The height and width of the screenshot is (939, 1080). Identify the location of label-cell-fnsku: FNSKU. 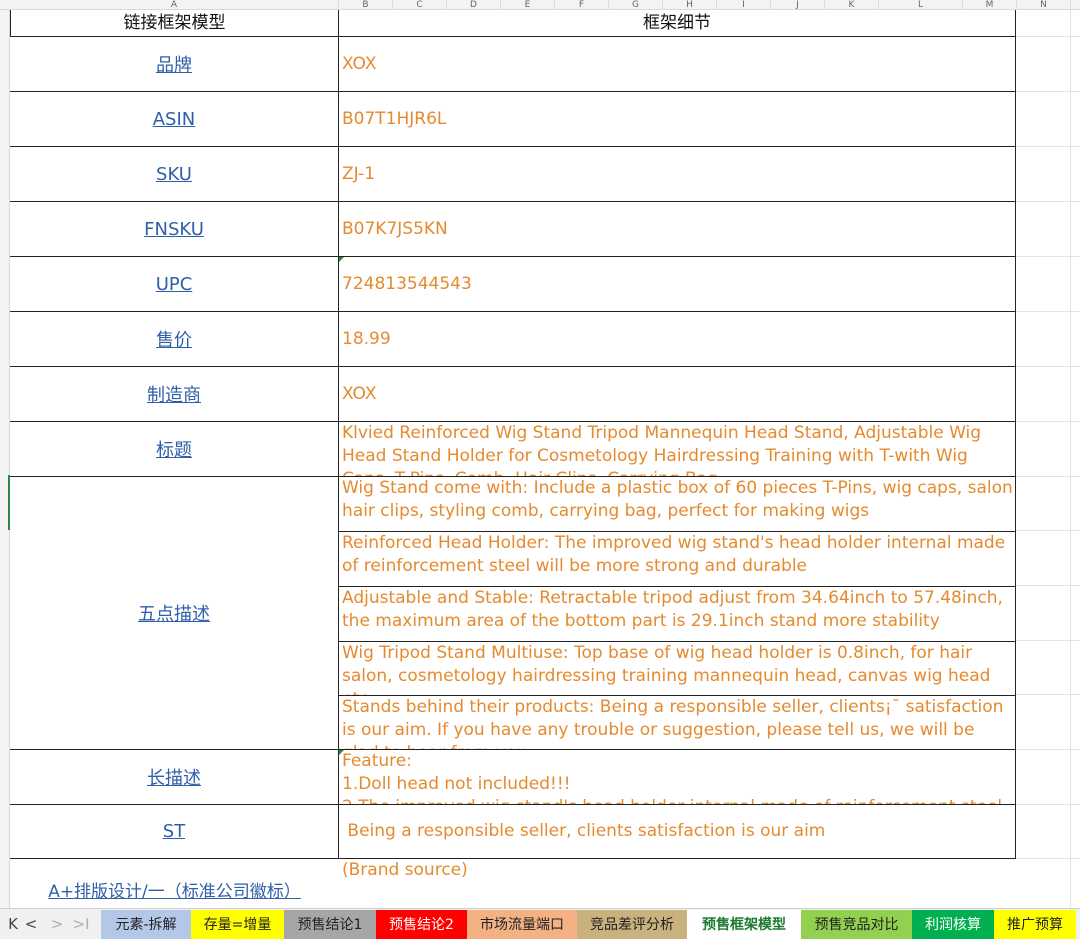
(174, 229).